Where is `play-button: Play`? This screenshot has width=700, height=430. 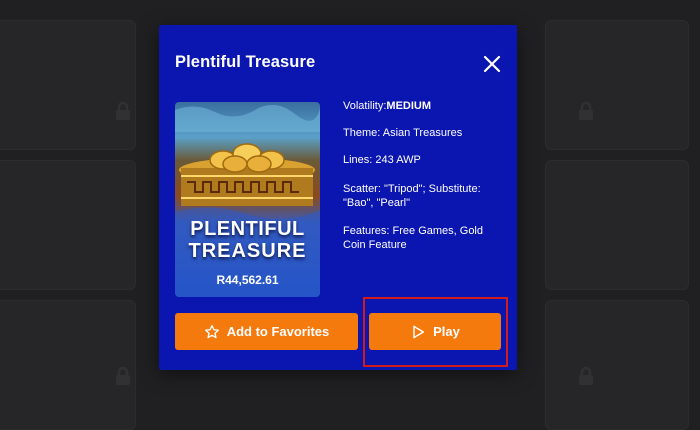 play-button: Play is located at coordinates (435, 331).